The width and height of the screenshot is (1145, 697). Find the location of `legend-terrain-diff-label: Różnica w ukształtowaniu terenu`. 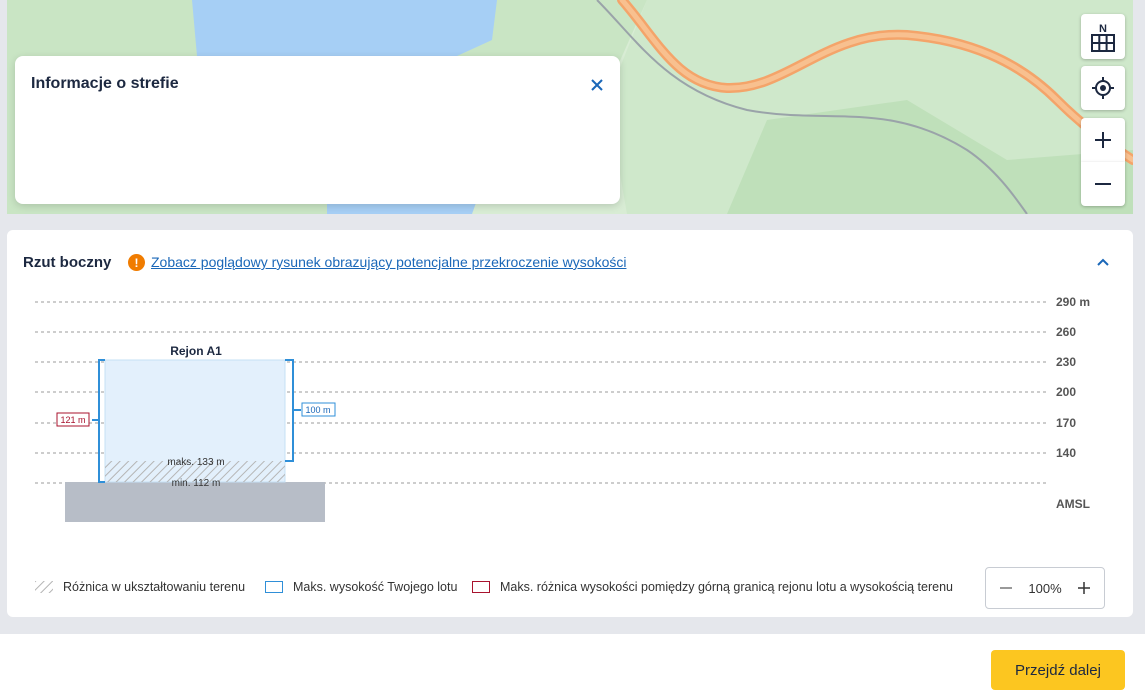

legend-terrain-diff-label: Różnica w ukształtowaniu terenu is located at coordinates (154, 587).